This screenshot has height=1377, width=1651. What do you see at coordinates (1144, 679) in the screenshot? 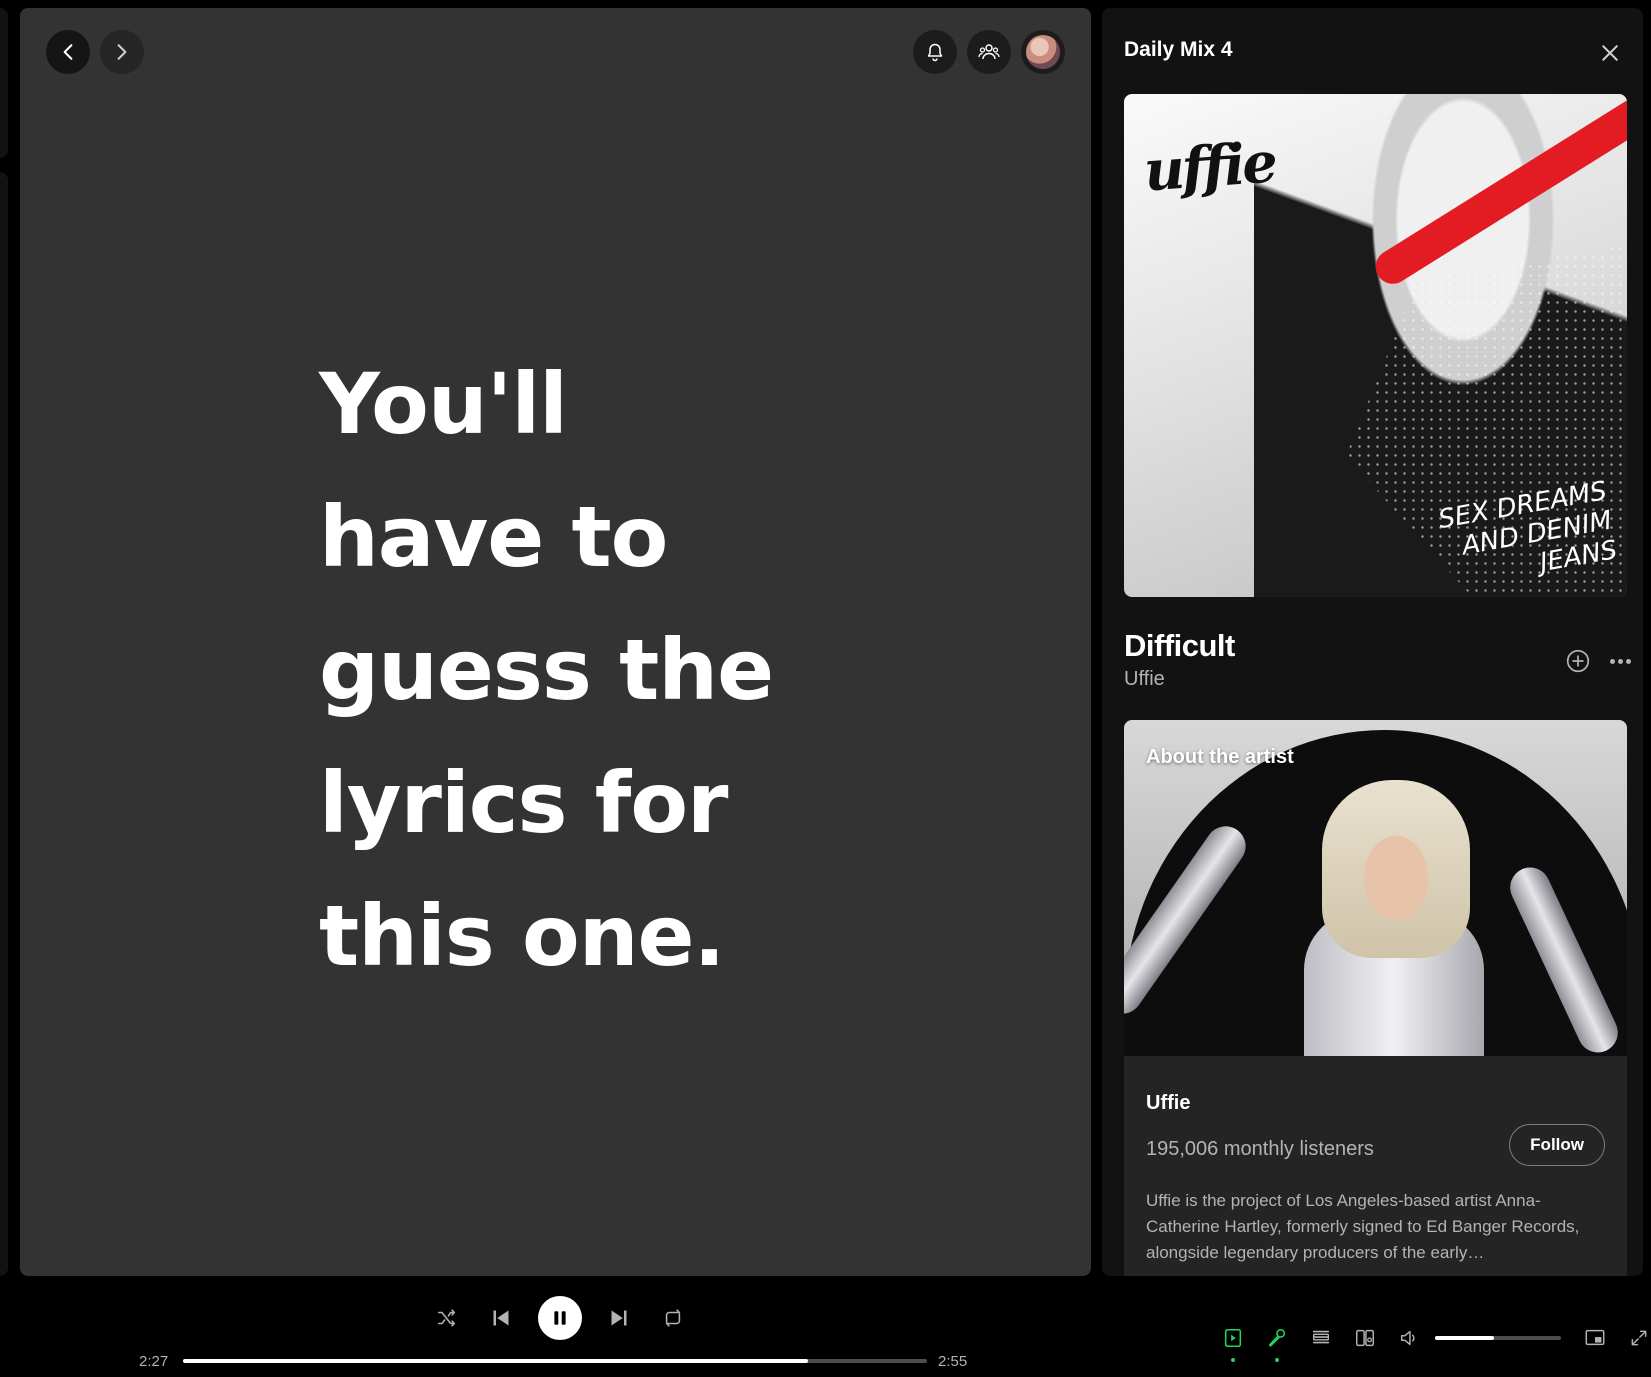
I see `track-artist: Uffie` at bounding box center [1144, 679].